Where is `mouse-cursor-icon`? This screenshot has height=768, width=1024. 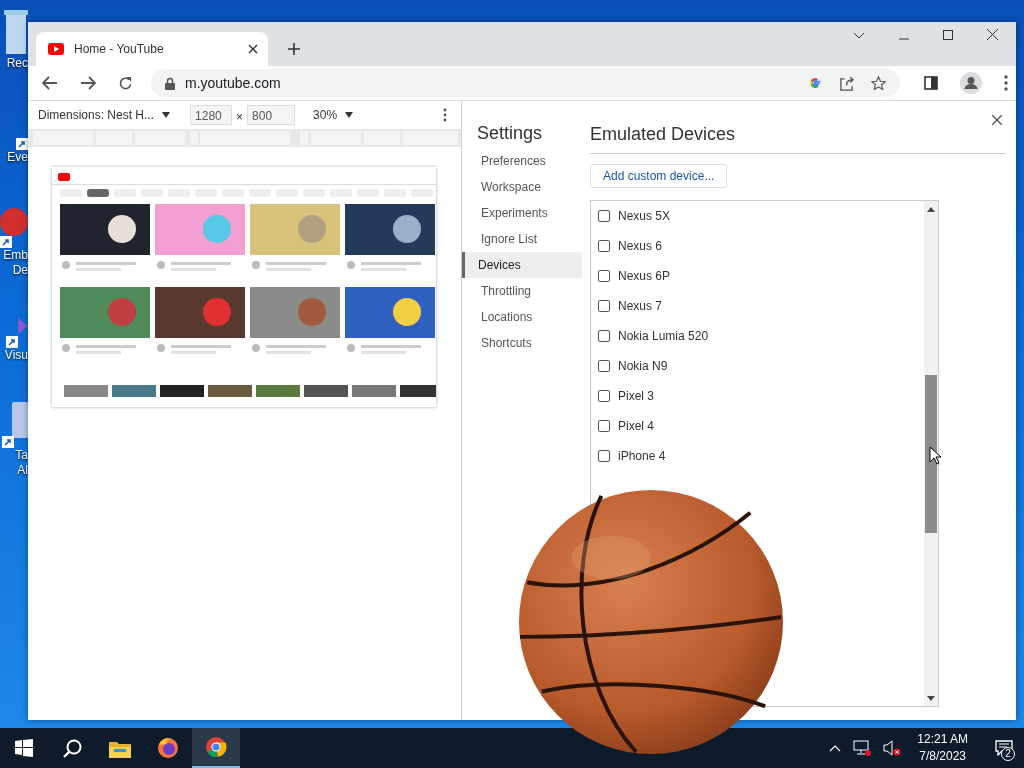 mouse-cursor-icon is located at coordinates (935, 455).